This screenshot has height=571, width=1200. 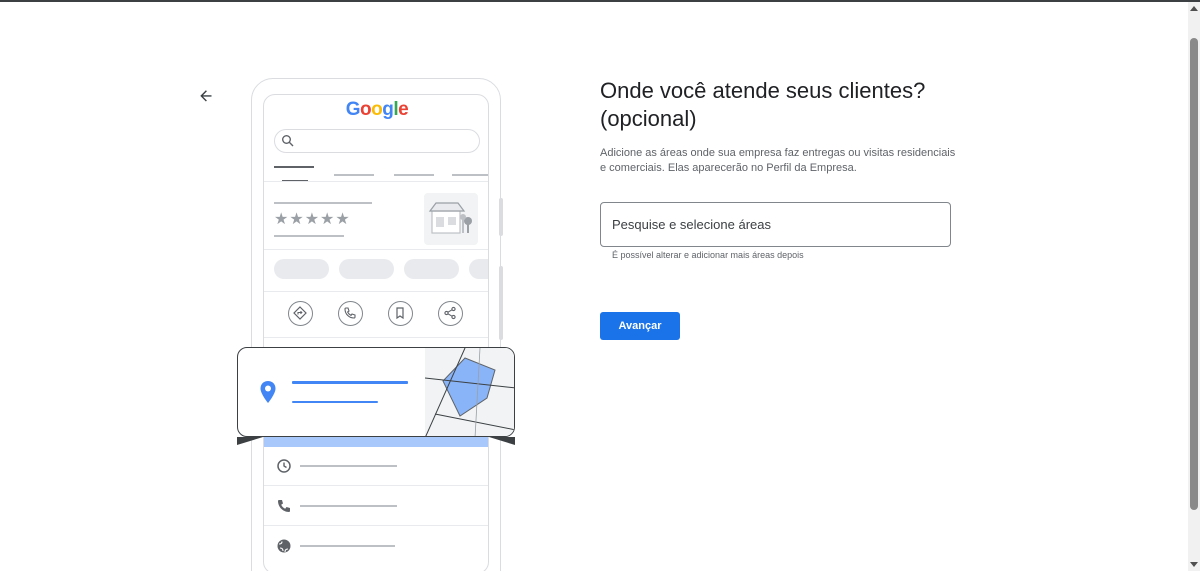 I want to click on bookmark-icon, so click(x=400, y=313).